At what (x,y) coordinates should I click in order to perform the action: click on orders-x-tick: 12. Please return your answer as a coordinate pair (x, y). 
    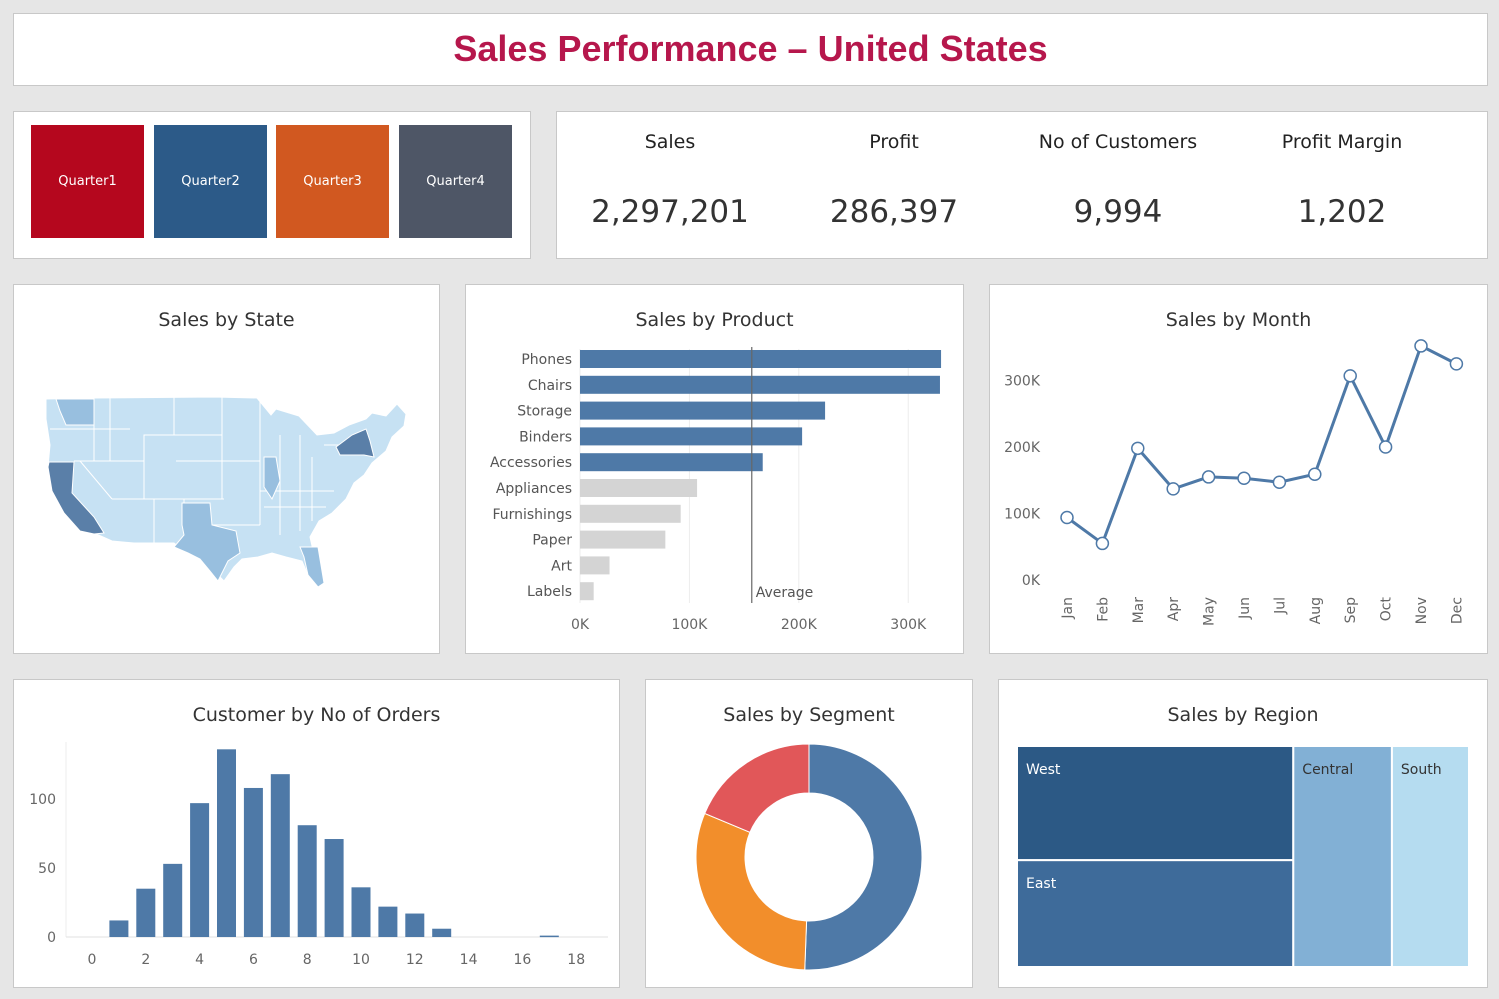
    Looking at the image, I should click on (415, 960).